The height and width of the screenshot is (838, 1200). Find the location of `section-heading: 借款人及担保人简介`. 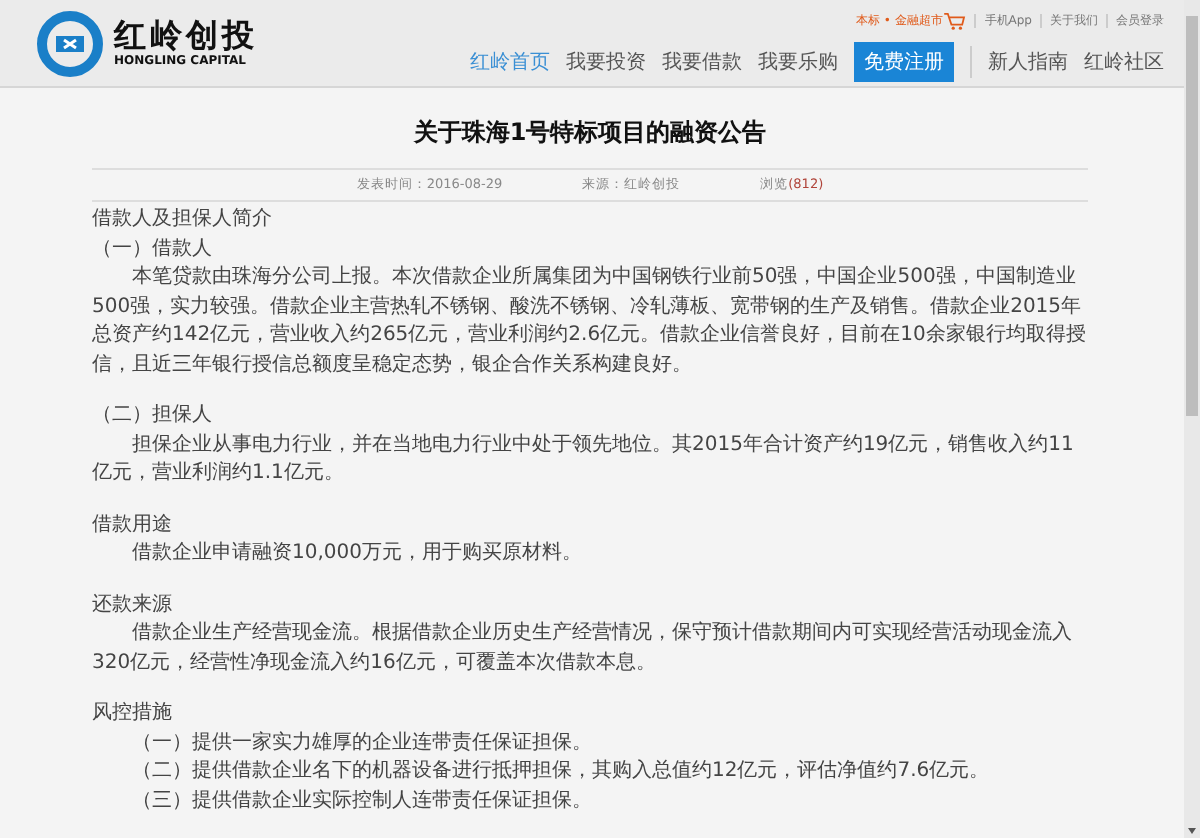

section-heading: 借款人及担保人简介 is located at coordinates (183, 220).